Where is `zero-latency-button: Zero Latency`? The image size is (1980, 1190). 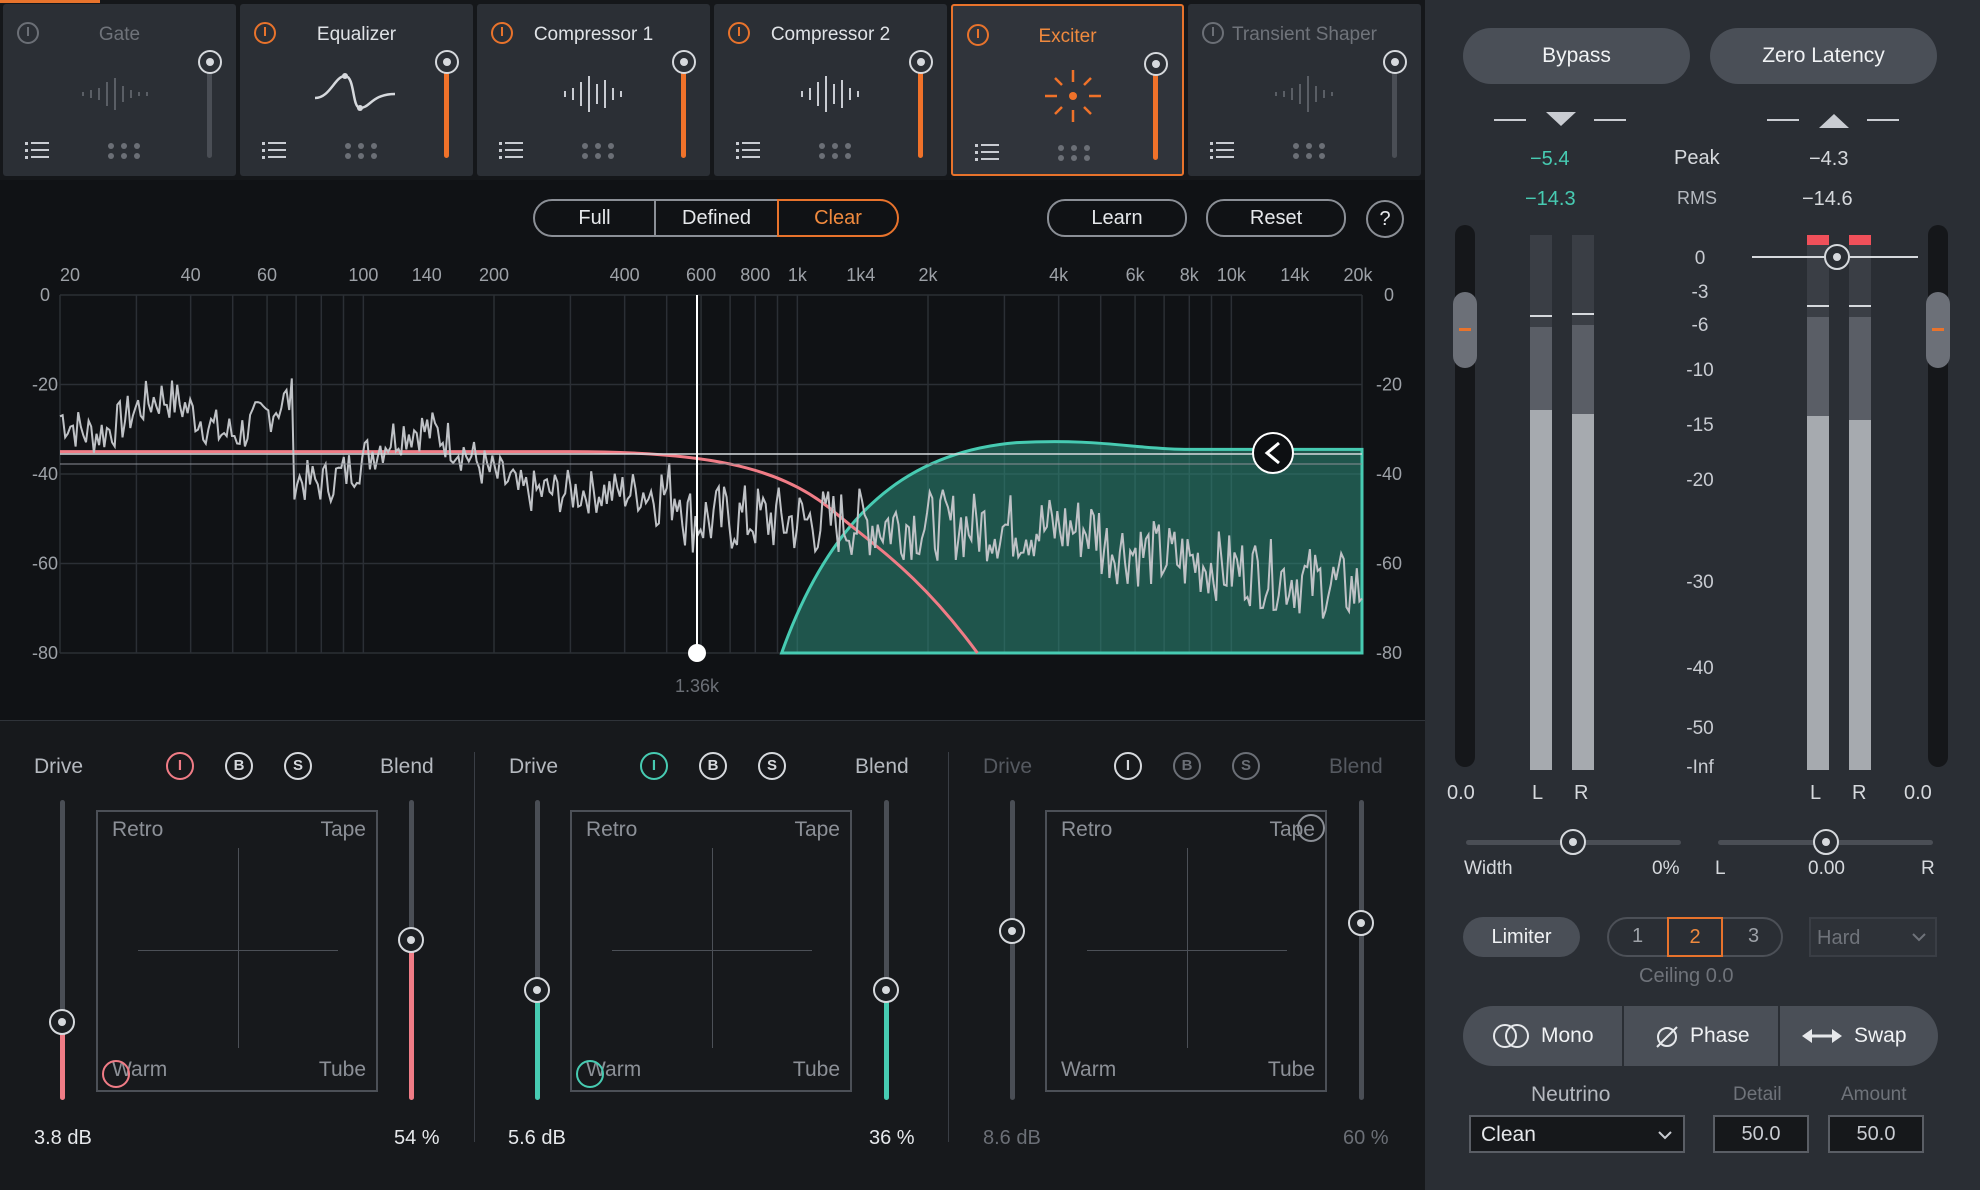
zero-latency-button: Zero Latency is located at coordinates (1823, 56).